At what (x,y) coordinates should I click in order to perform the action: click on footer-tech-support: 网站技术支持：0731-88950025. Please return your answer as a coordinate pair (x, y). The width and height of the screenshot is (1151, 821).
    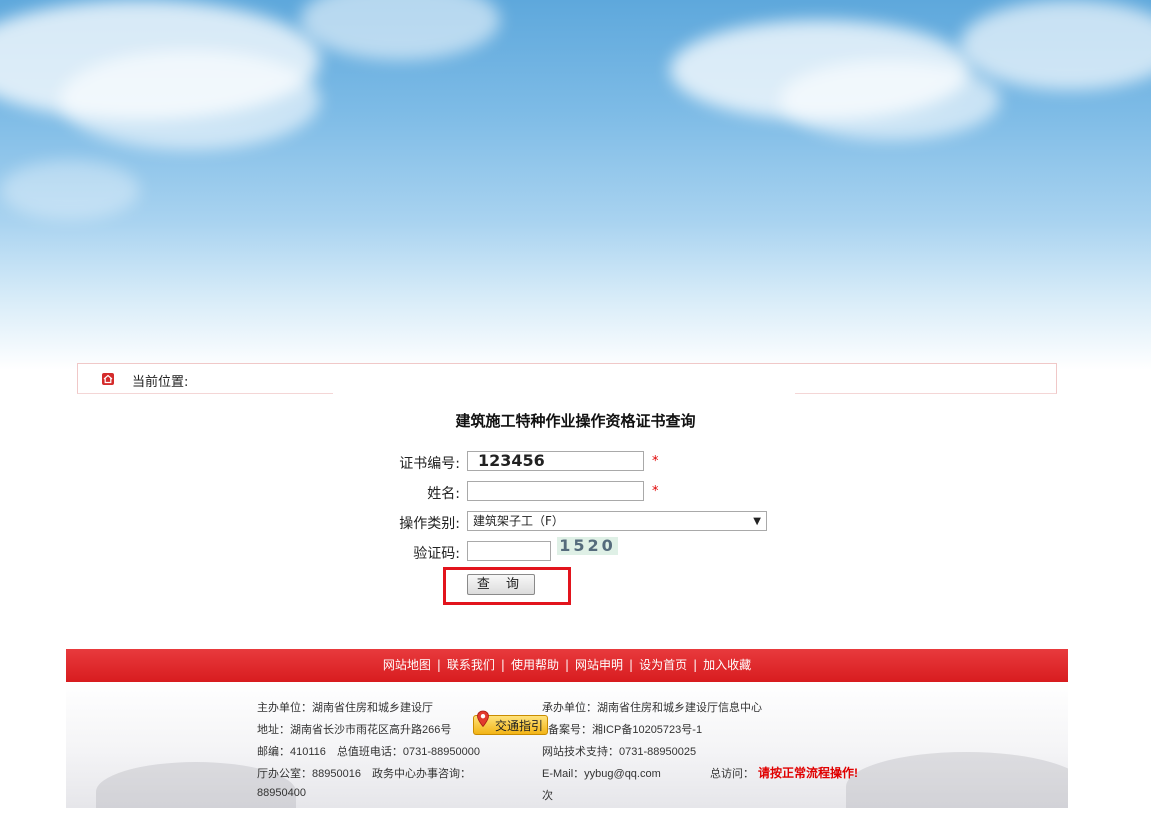
    Looking at the image, I should click on (619, 752).